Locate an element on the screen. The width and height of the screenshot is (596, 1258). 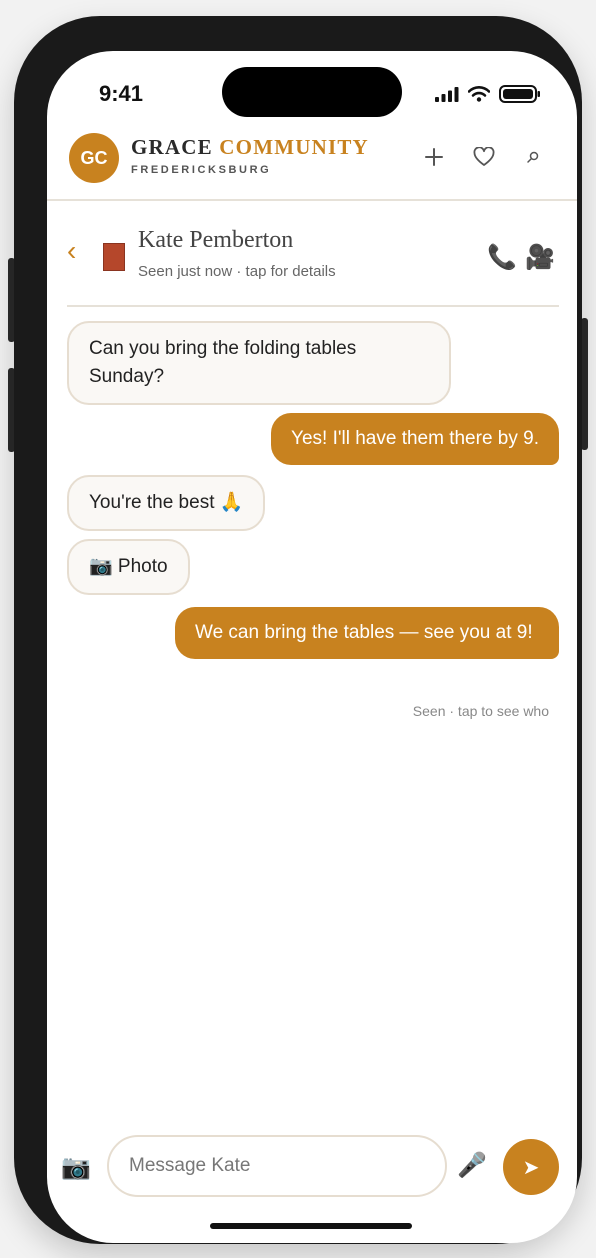
battery-icon is located at coordinates (519, 94).